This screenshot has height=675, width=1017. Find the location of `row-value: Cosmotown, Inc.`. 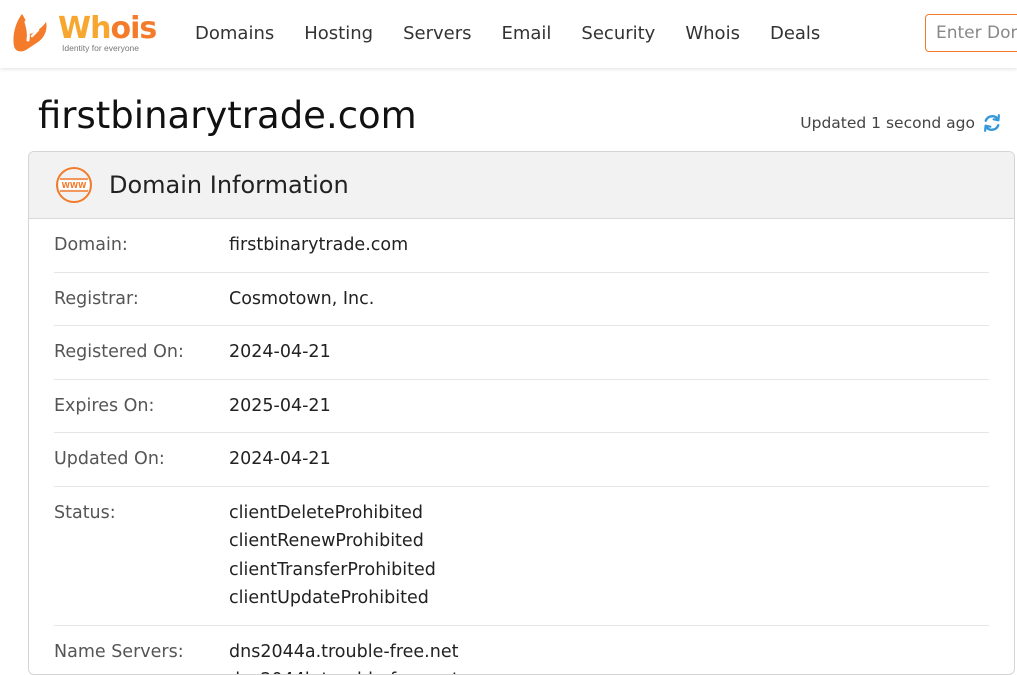

row-value: Cosmotown, Inc. is located at coordinates (301, 299).